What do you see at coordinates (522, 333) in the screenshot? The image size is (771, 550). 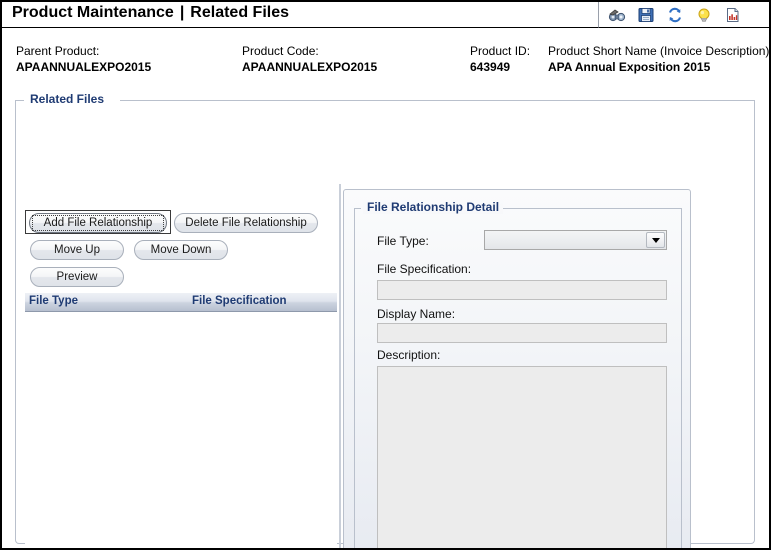 I see `display-name-input` at bounding box center [522, 333].